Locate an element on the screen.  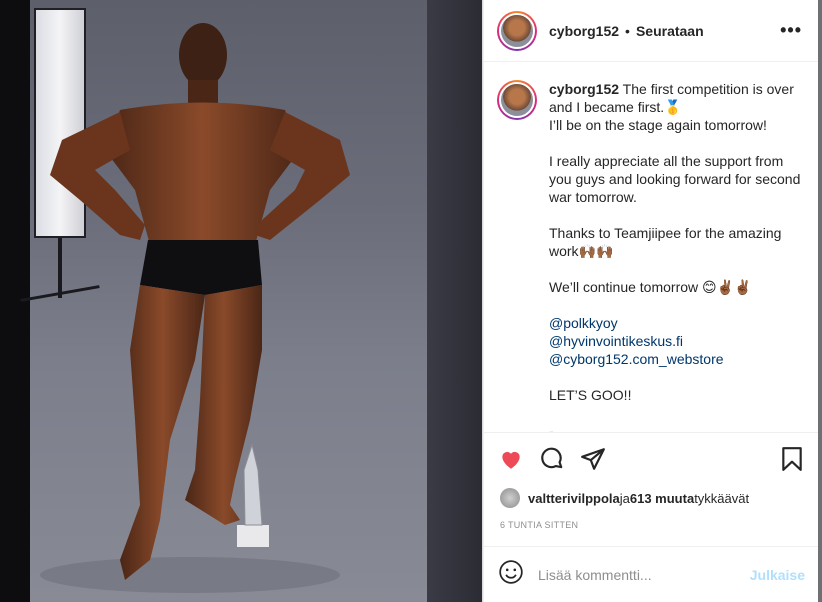
mention-link: @polkkyoy is located at coordinates (675, 323).